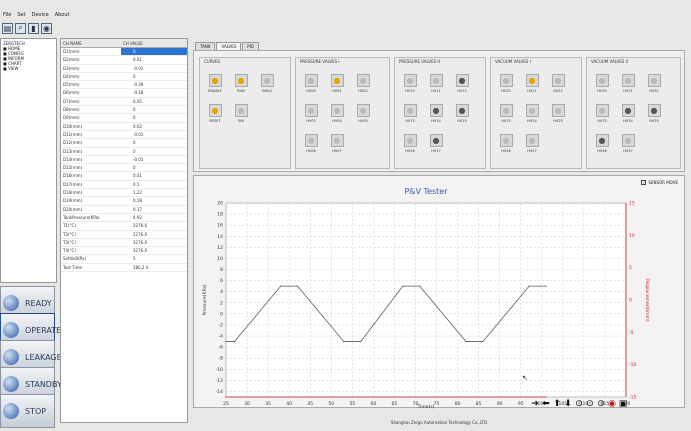  What do you see at coordinates (568, 404) in the screenshot?
I see `arrow-down-icon: ⬇` at bounding box center [568, 404].